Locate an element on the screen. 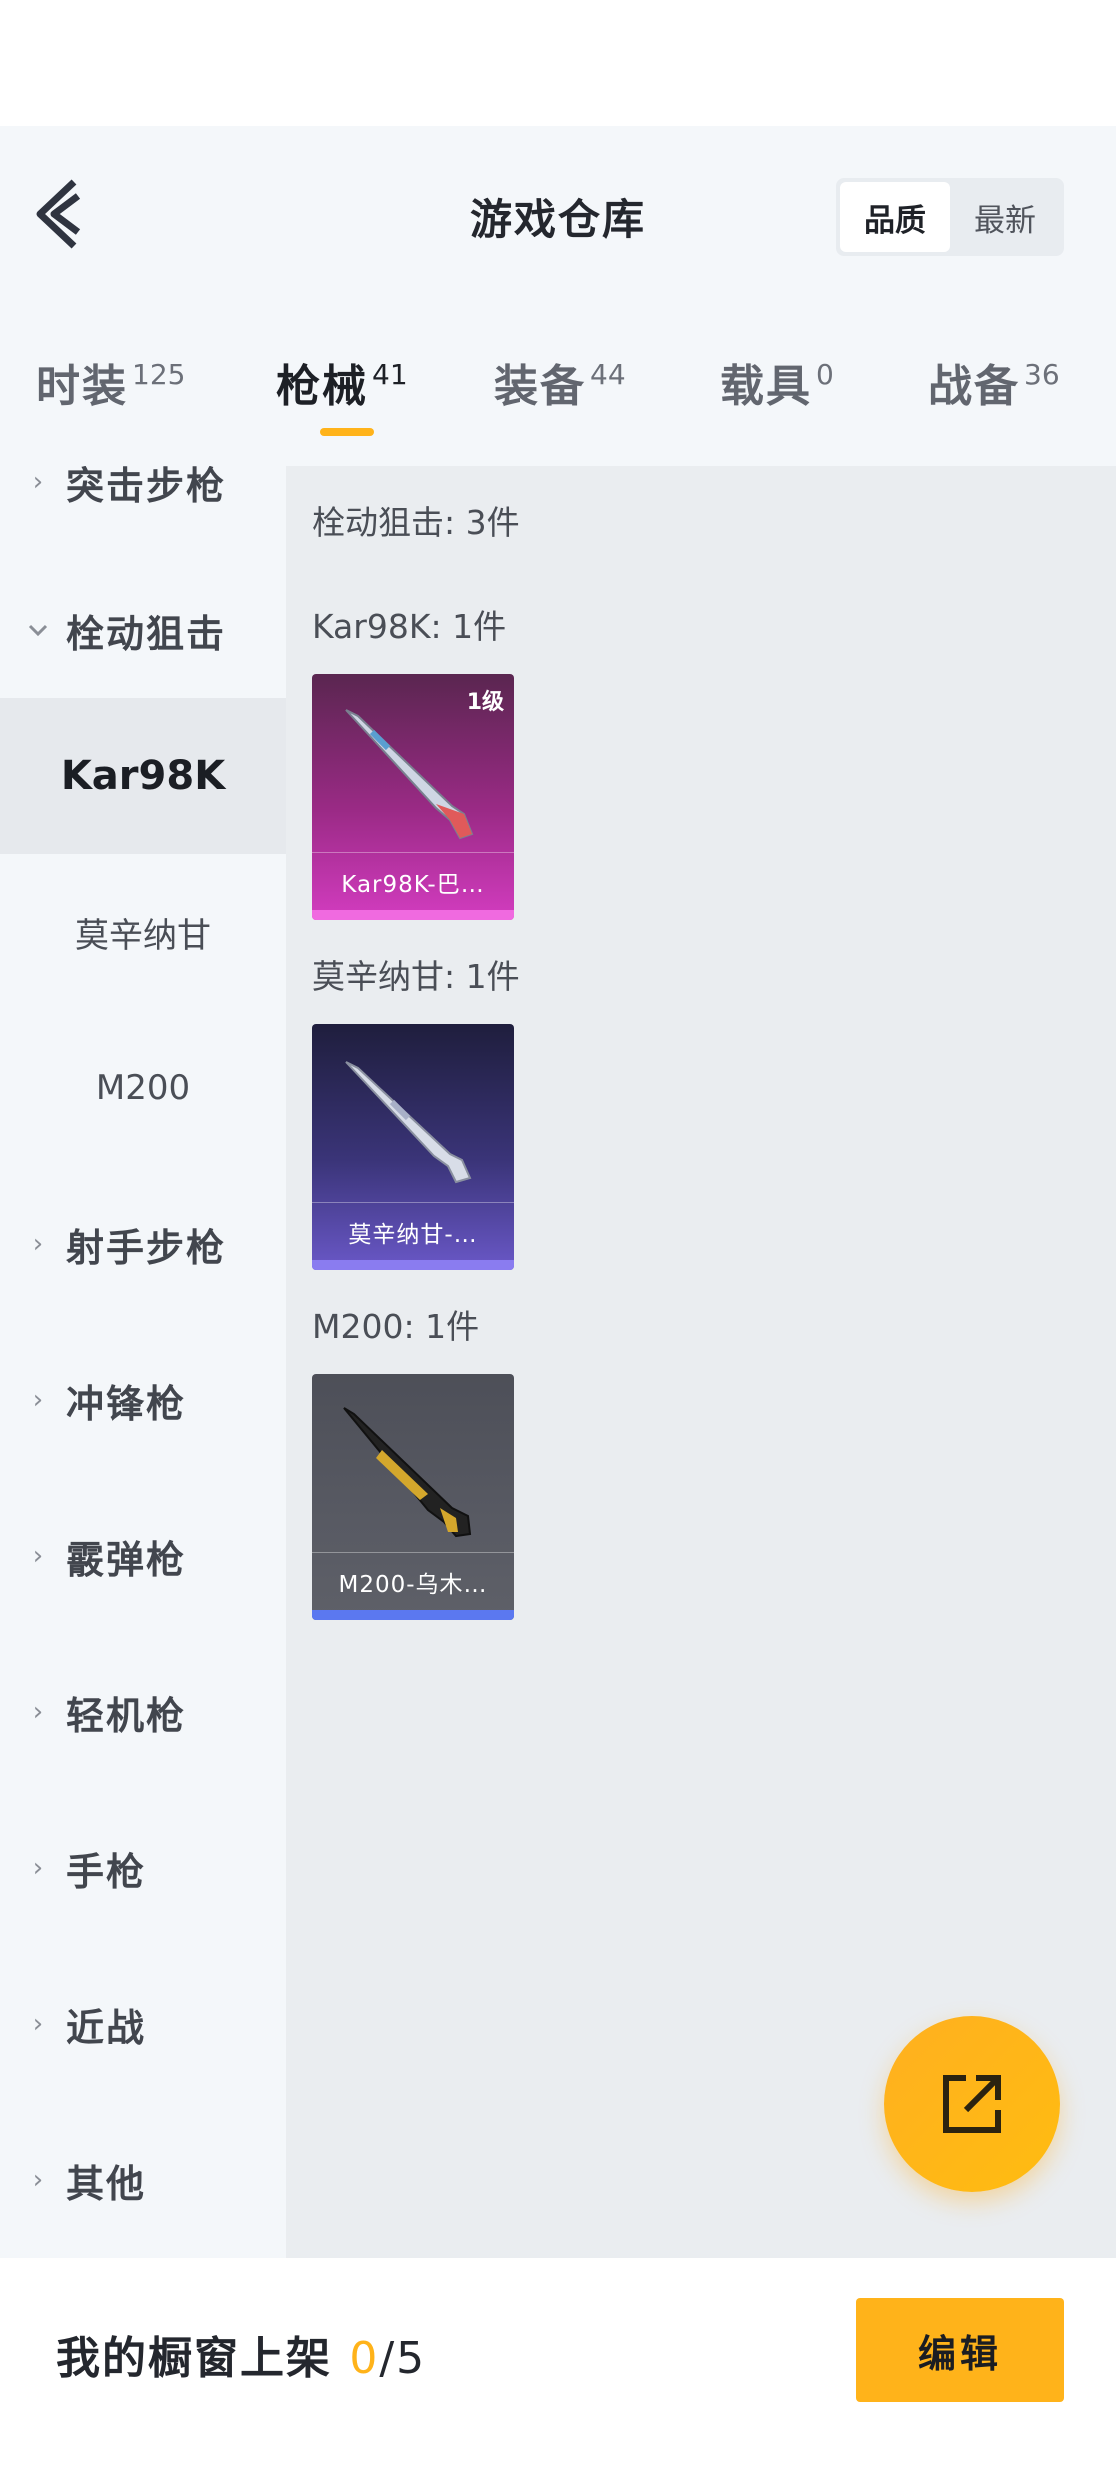  sort-toggle: 品质 最新 is located at coordinates (950, 217).